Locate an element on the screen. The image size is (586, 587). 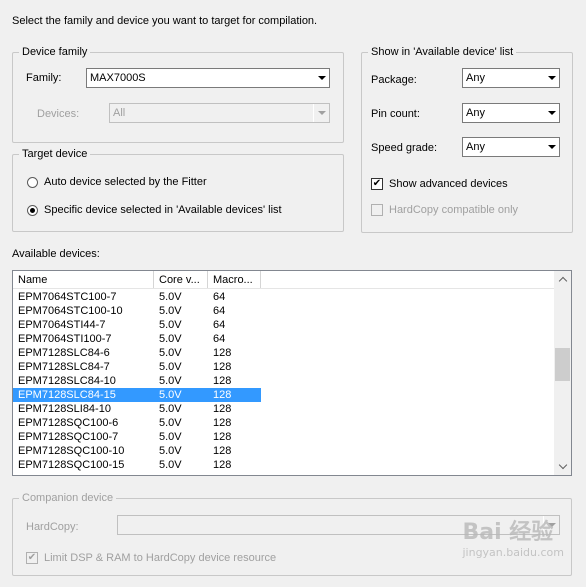
family-select-value: MAX7000S is located at coordinates (118, 78).